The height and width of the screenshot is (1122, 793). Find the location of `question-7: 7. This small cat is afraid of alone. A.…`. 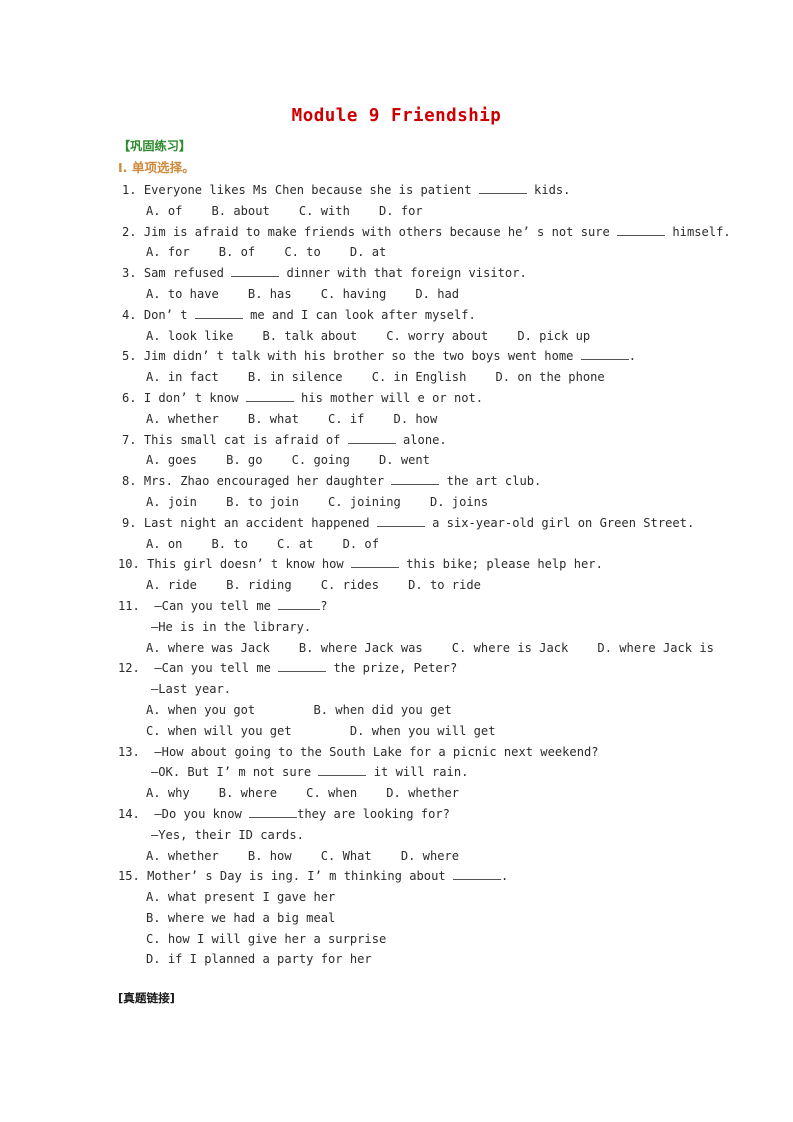

question-7: 7. This small cat is afraid of alone. A.… is located at coordinates (418, 451).